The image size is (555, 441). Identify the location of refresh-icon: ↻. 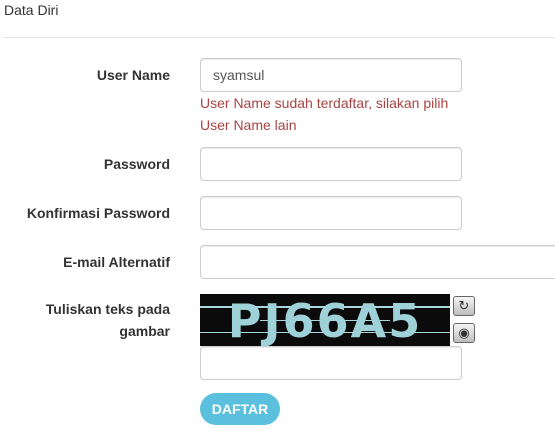
(464, 305).